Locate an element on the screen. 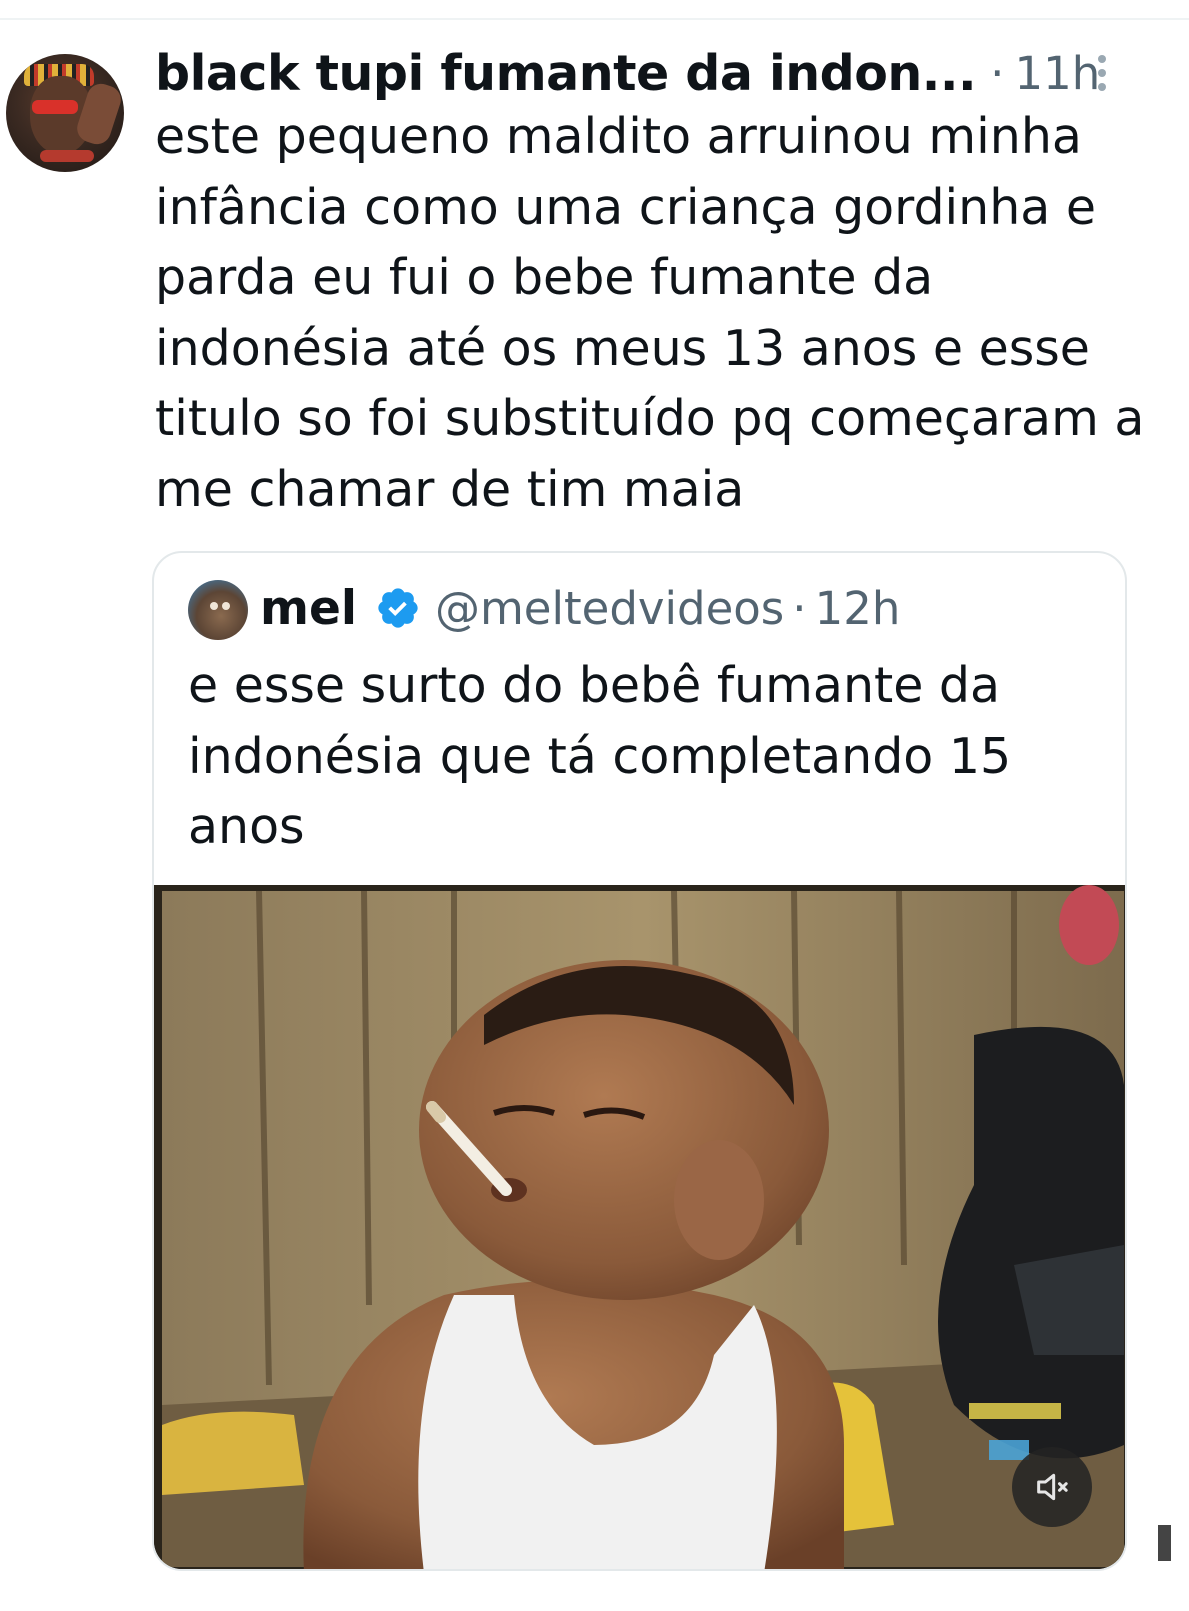 The height and width of the screenshot is (1611, 1189). verified-badge-icon is located at coordinates (398, 608).